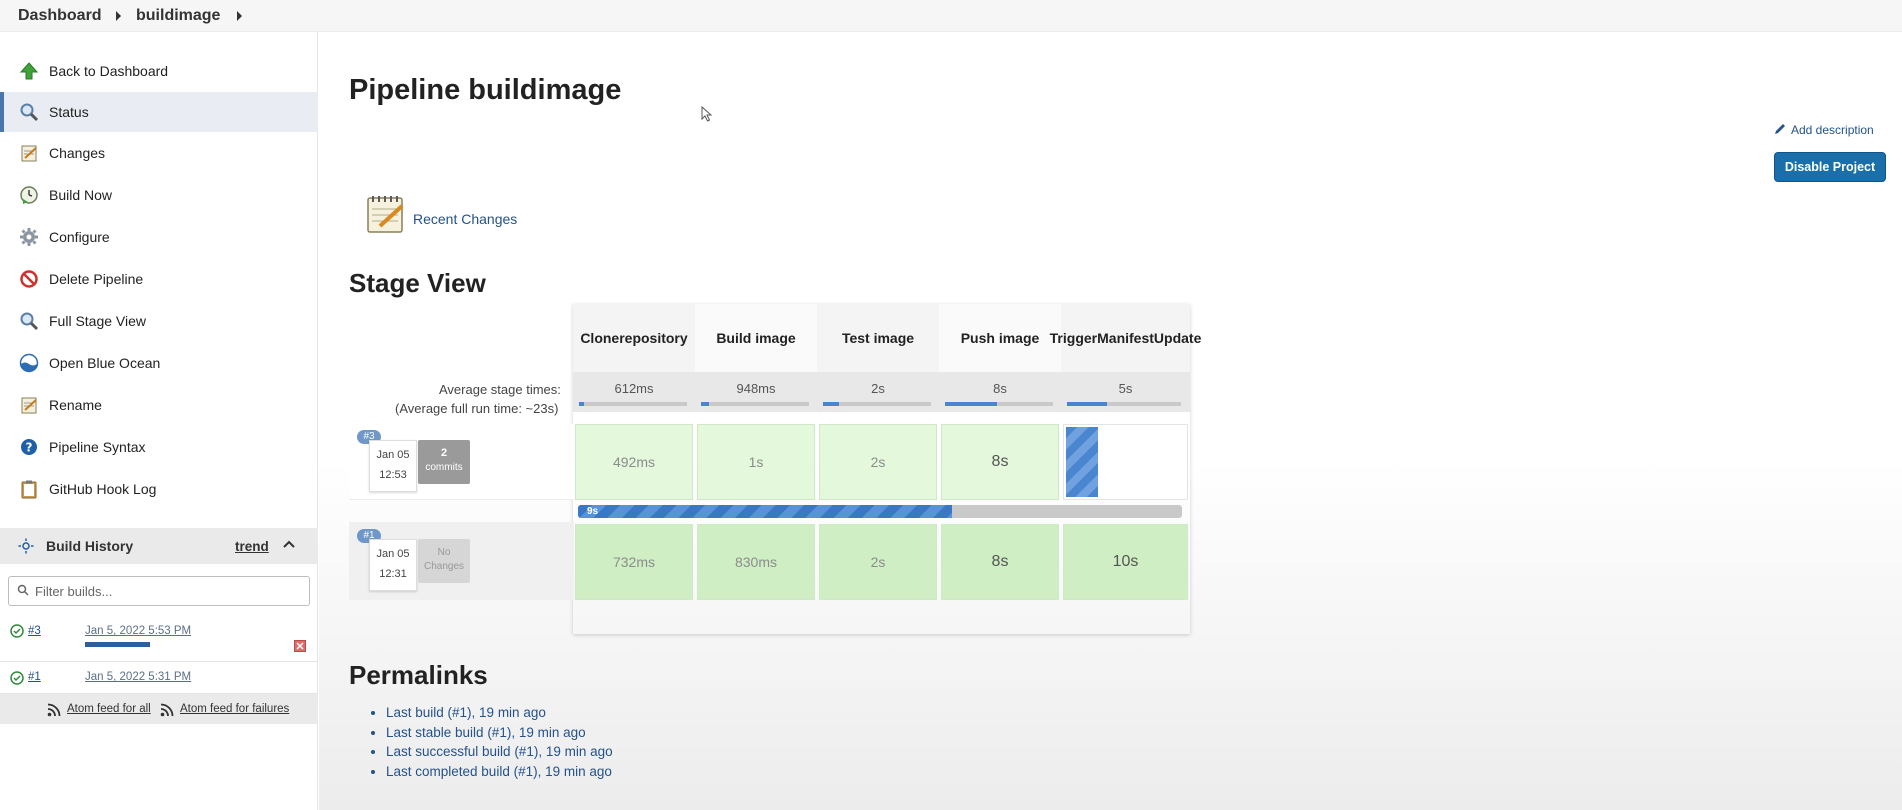 This screenshot has width=1902, height=810. Describe the element at coordinates (159, 405) in the screenshot. I see `sidebar-item-rename: Rename` at that location.